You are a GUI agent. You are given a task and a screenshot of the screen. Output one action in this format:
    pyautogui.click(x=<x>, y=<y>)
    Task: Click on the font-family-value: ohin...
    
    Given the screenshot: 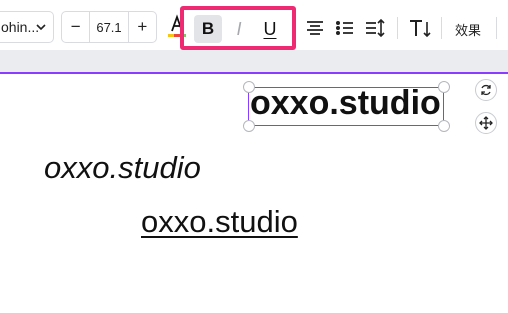 What is the action you would take?
    pyautogui.click(x=20, y=27)
    